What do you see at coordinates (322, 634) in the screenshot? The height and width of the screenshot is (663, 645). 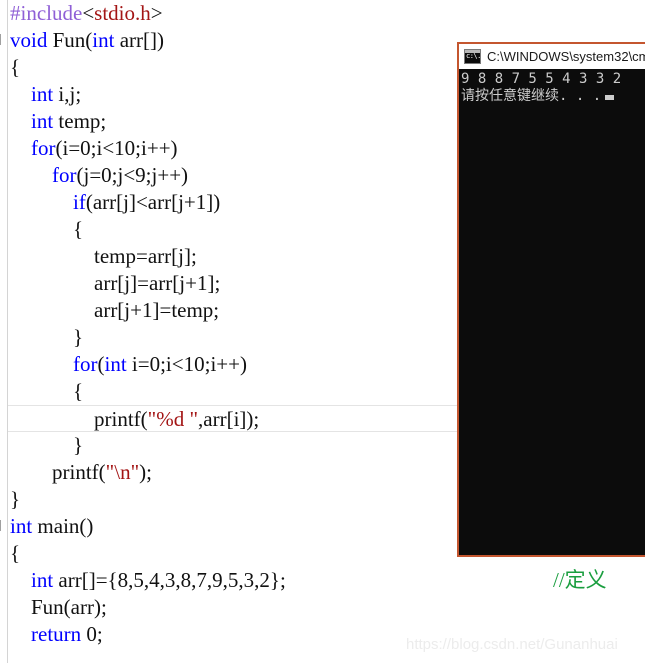 I see `code-line: return 0;` at bounding box center [322, 634].